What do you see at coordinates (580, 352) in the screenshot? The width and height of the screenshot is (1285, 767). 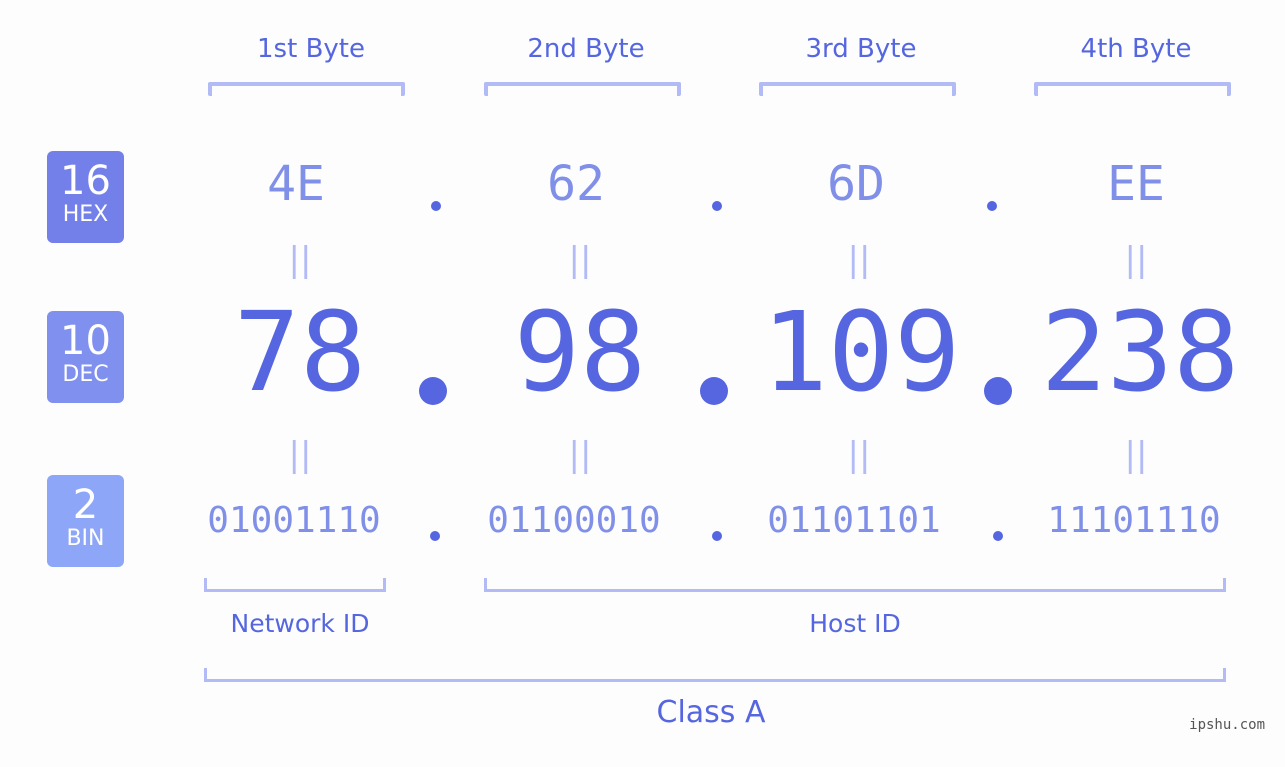 I see `dec-value-2: 98` at bounding box center [580, 352].